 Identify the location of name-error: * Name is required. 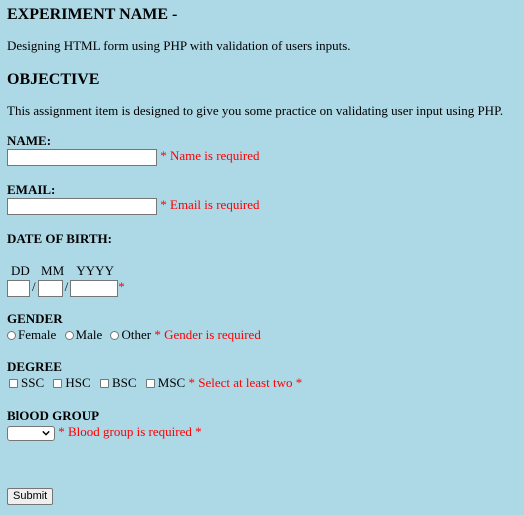
(210, 155).